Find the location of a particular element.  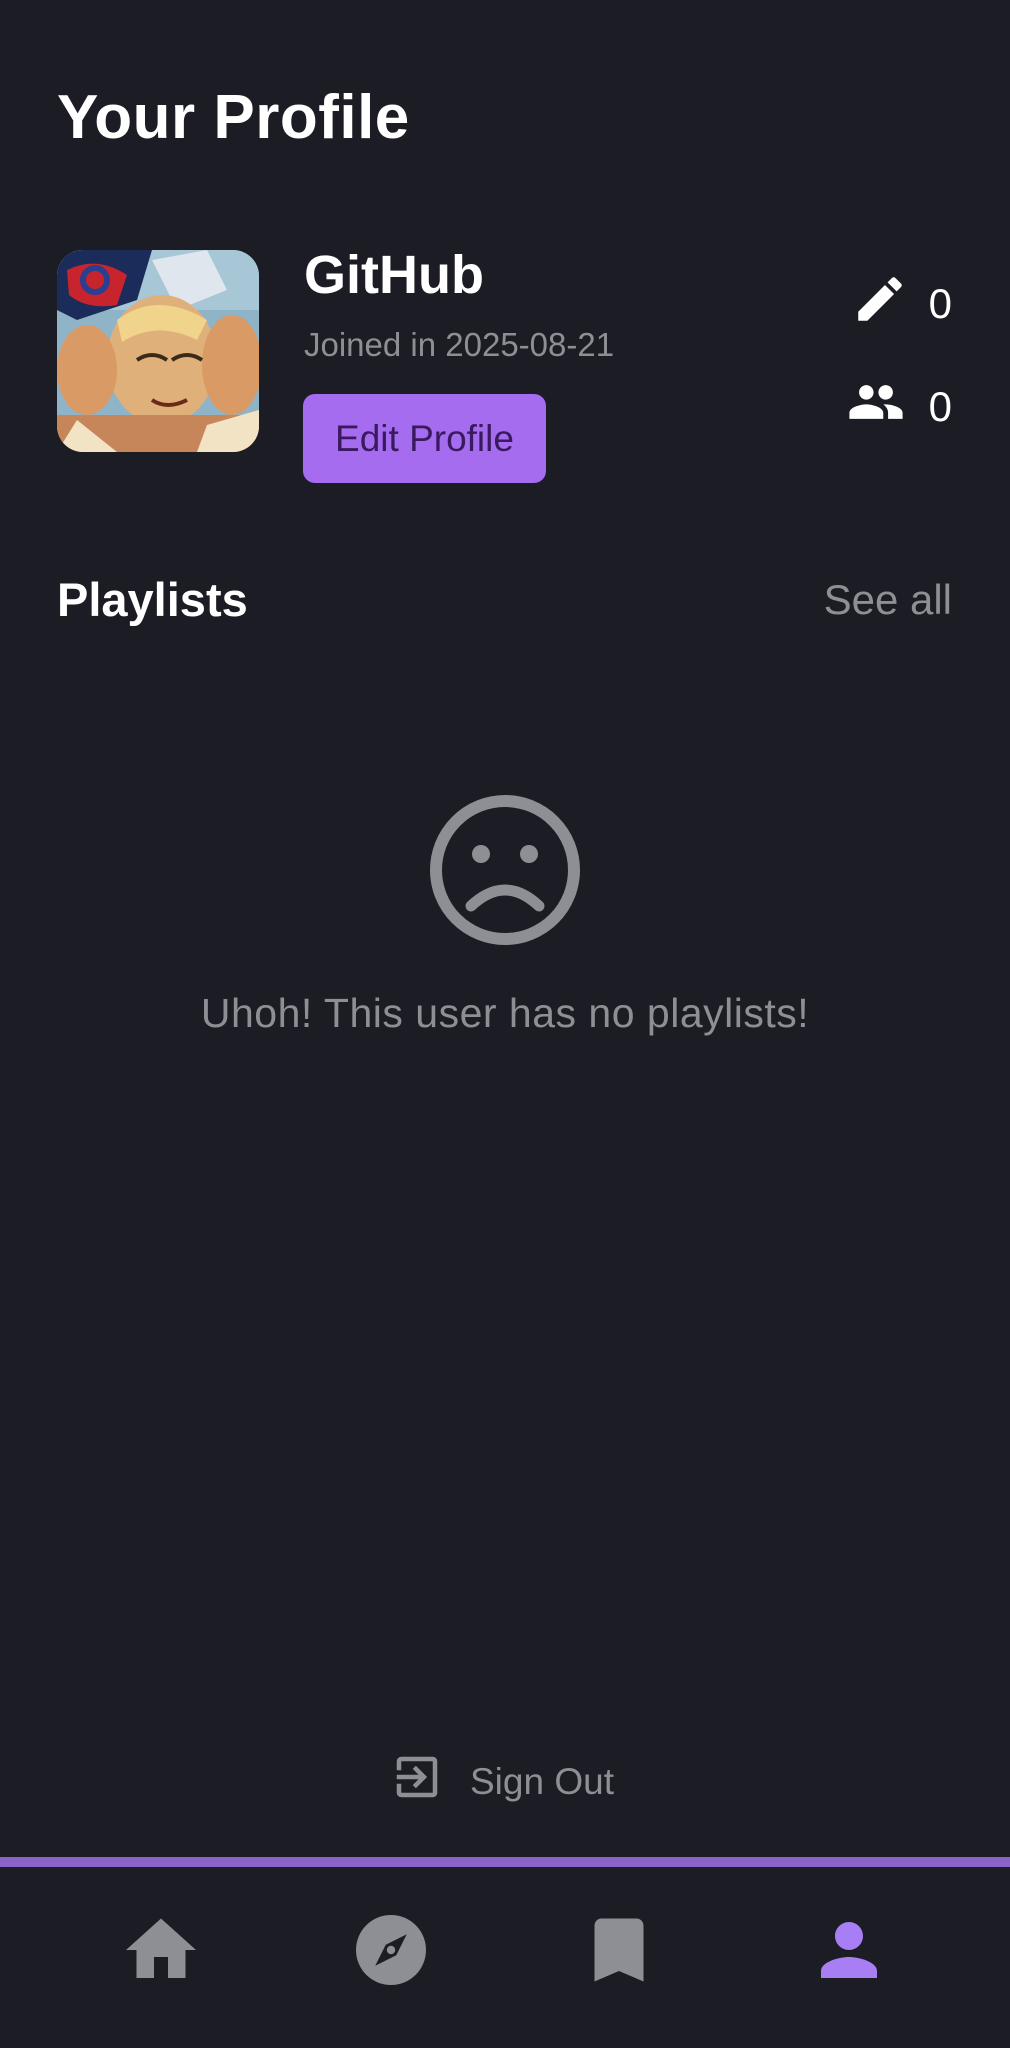

username: GitHub is located at coordinates (394, 275).